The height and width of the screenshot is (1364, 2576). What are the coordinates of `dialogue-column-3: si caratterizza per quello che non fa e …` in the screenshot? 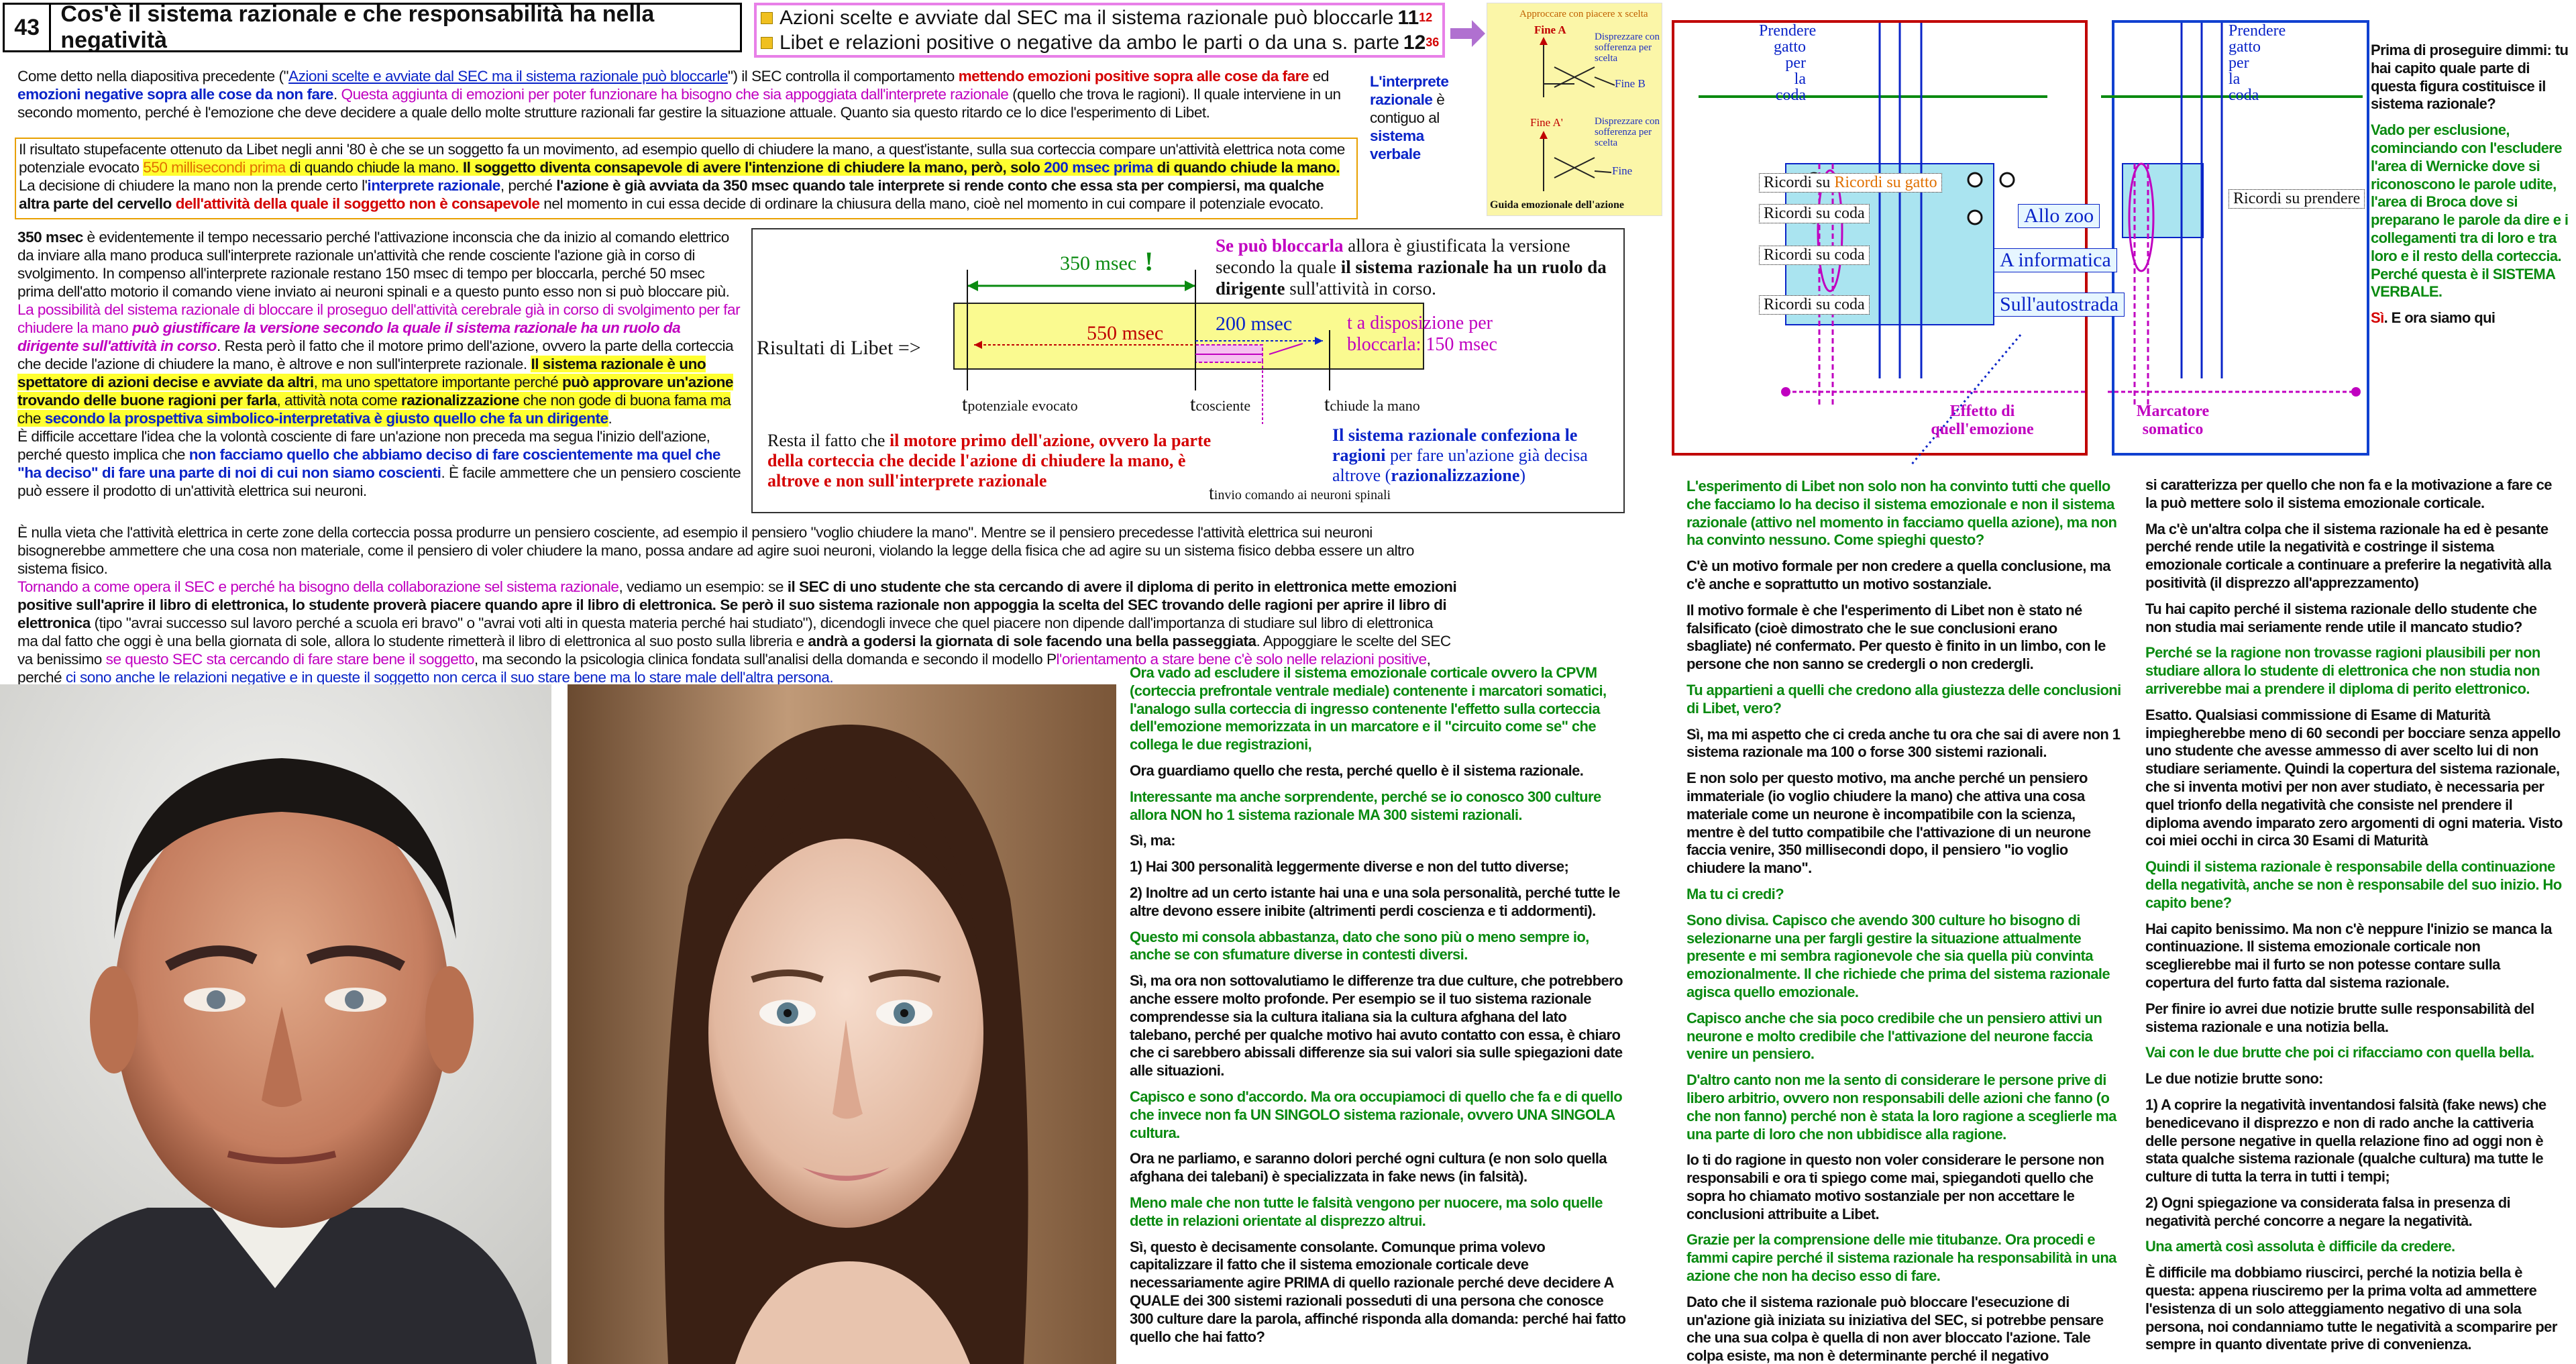 It's located at (2354, 915).